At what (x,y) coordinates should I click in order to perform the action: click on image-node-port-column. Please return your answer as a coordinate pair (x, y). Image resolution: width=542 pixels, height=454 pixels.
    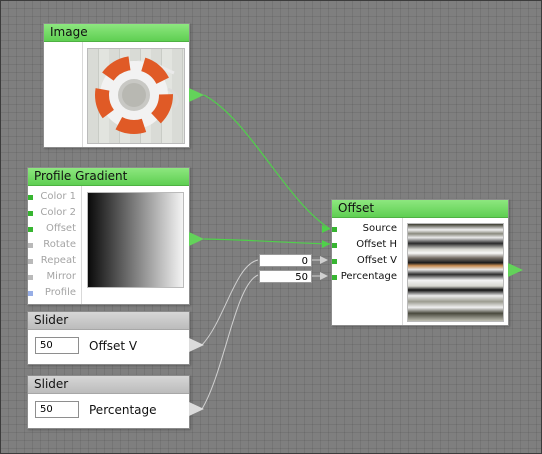
    Looking at the image, I should click on (63, 94).